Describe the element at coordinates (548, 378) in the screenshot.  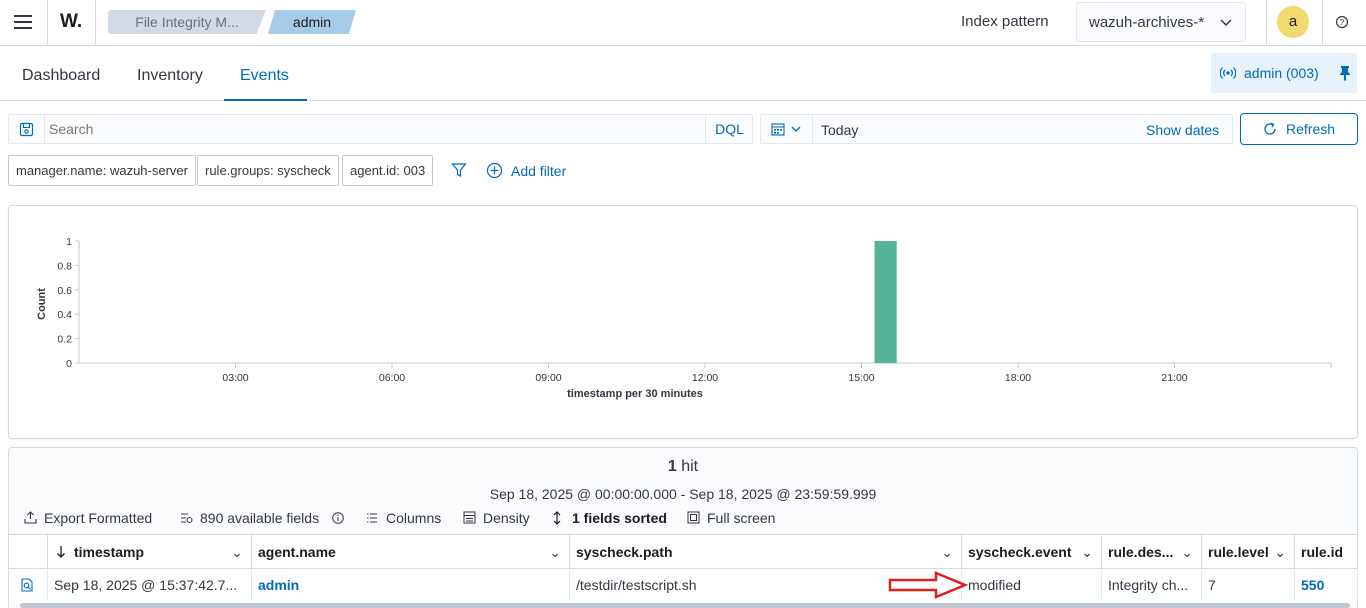
I see `x-tick-label: 09:00` at that location.